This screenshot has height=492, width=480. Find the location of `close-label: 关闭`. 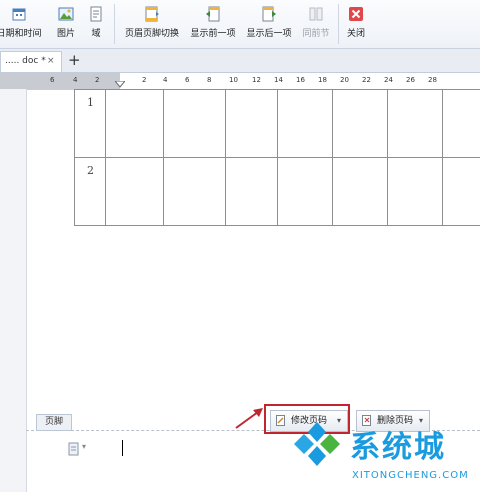

close-label: 关闭 is located at coordinates (355, 34).